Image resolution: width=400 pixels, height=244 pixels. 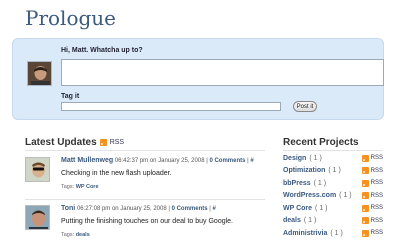 What do you see at coordinates (83, 235) in the screenshot?
I see `tag-link: deals` at bounding box center [83, 235].